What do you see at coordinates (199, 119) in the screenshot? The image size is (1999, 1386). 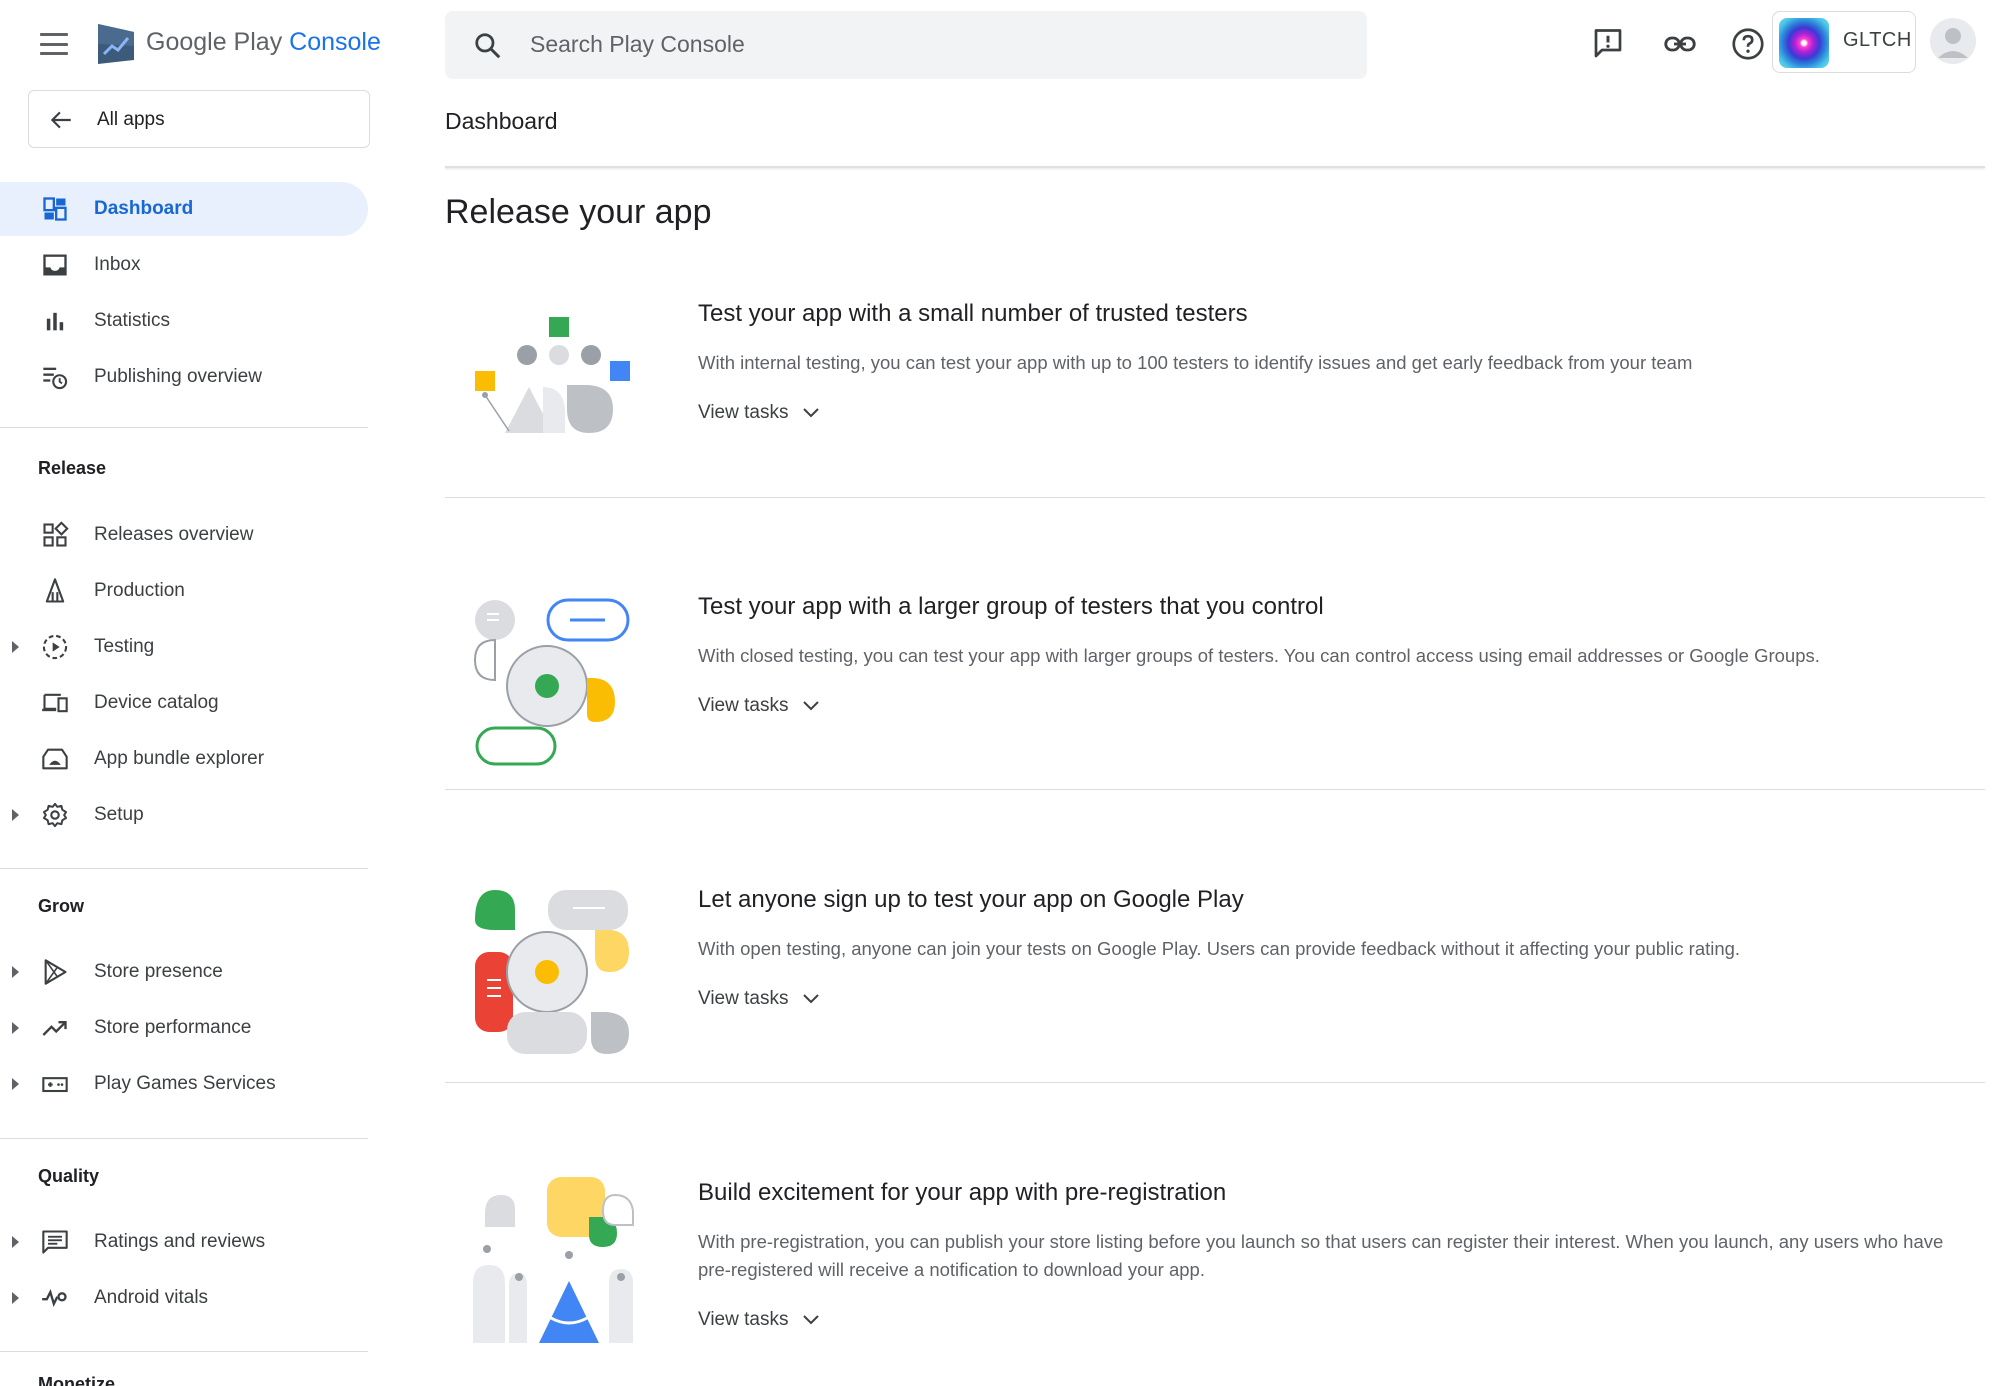 I see `all-apps-button: All apps` at bounding box center [199, 119].